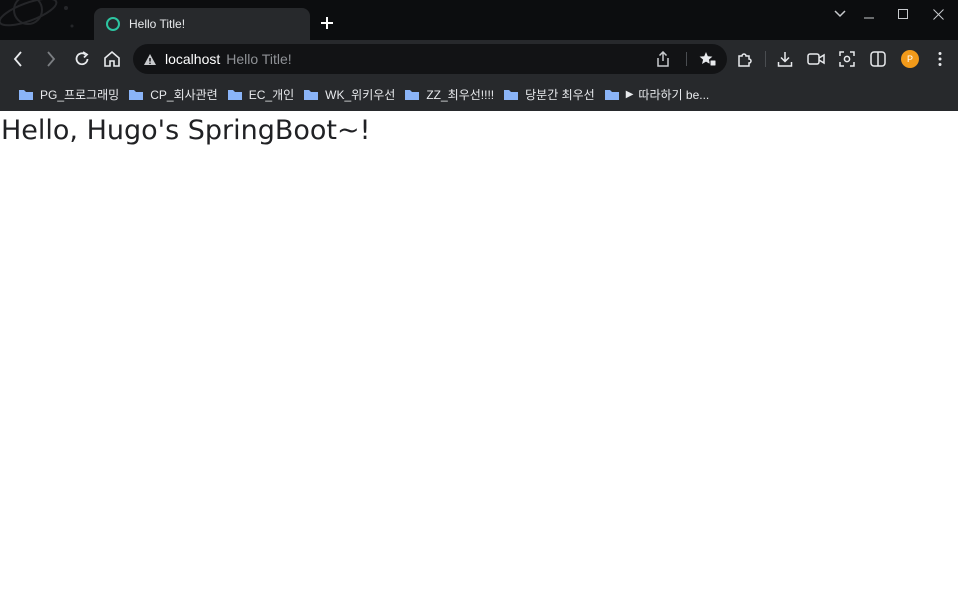  I want to click on toolbar: localhost Hello Title!, so click(479, 59).